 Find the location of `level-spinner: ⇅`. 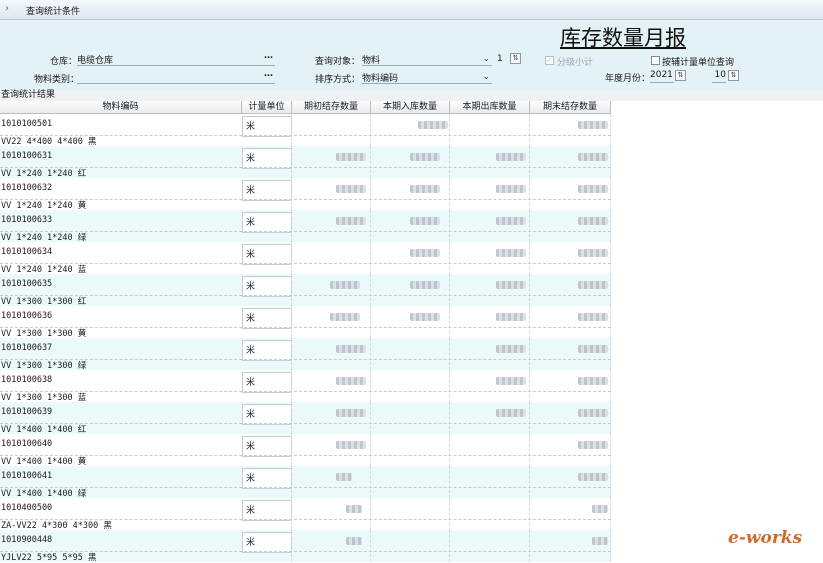

level-spinner: ⇅ is located at coordinates (515, 58).